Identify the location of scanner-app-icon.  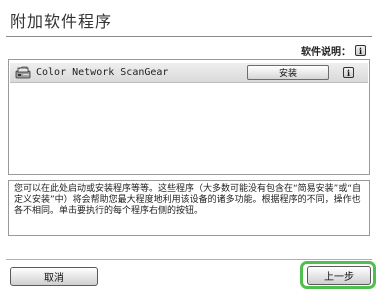
(23, 72).